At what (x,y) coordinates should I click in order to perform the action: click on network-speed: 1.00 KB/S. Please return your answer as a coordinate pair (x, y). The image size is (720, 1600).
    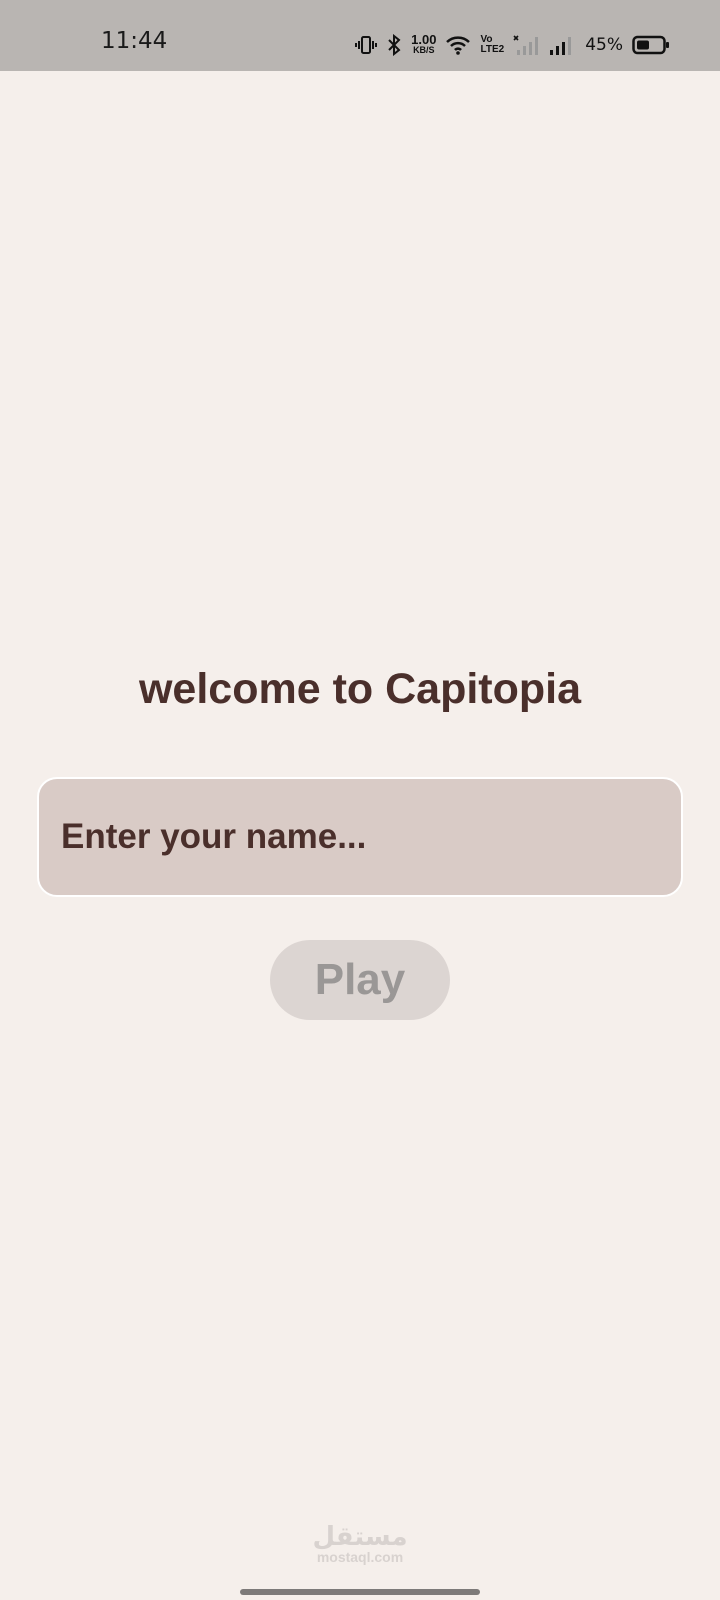
    Looking at the image, I should click on (424, 43).